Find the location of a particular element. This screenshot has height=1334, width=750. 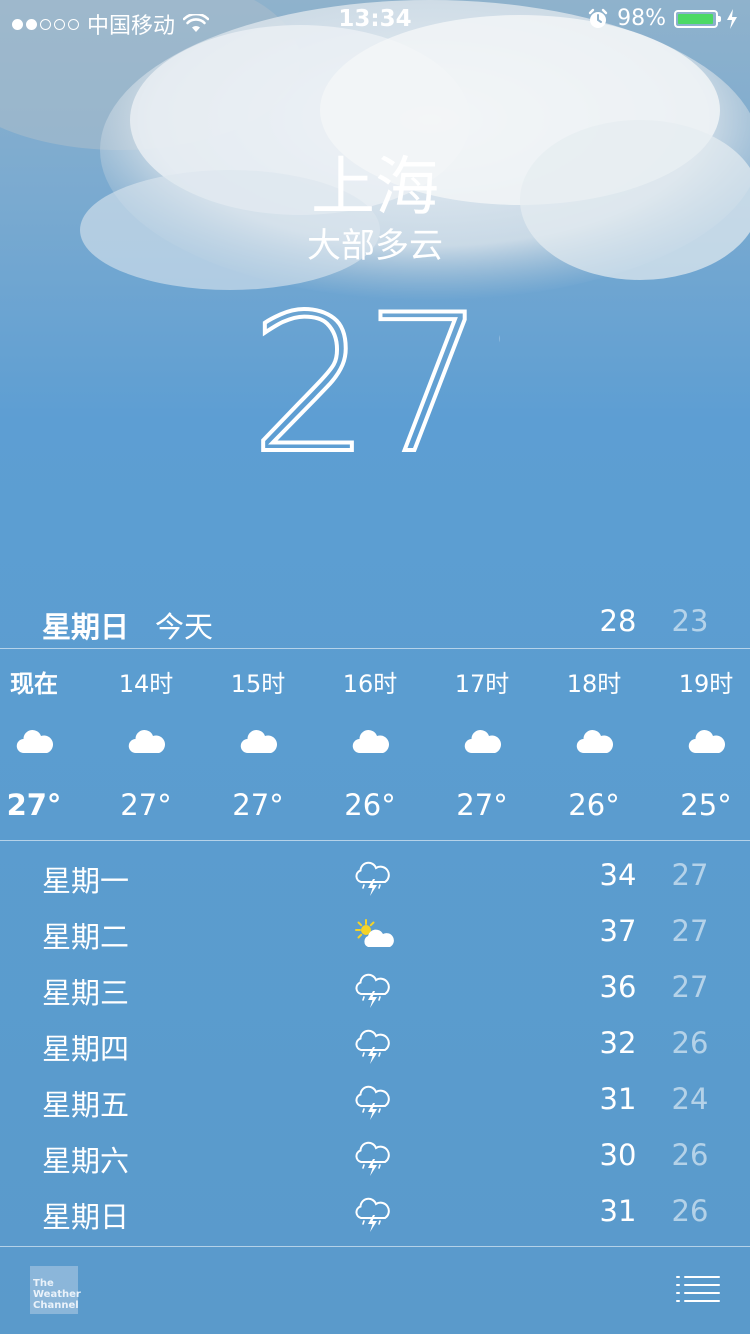

daily-row: 星期六 30 26 is located at coordinates (375, 1156).